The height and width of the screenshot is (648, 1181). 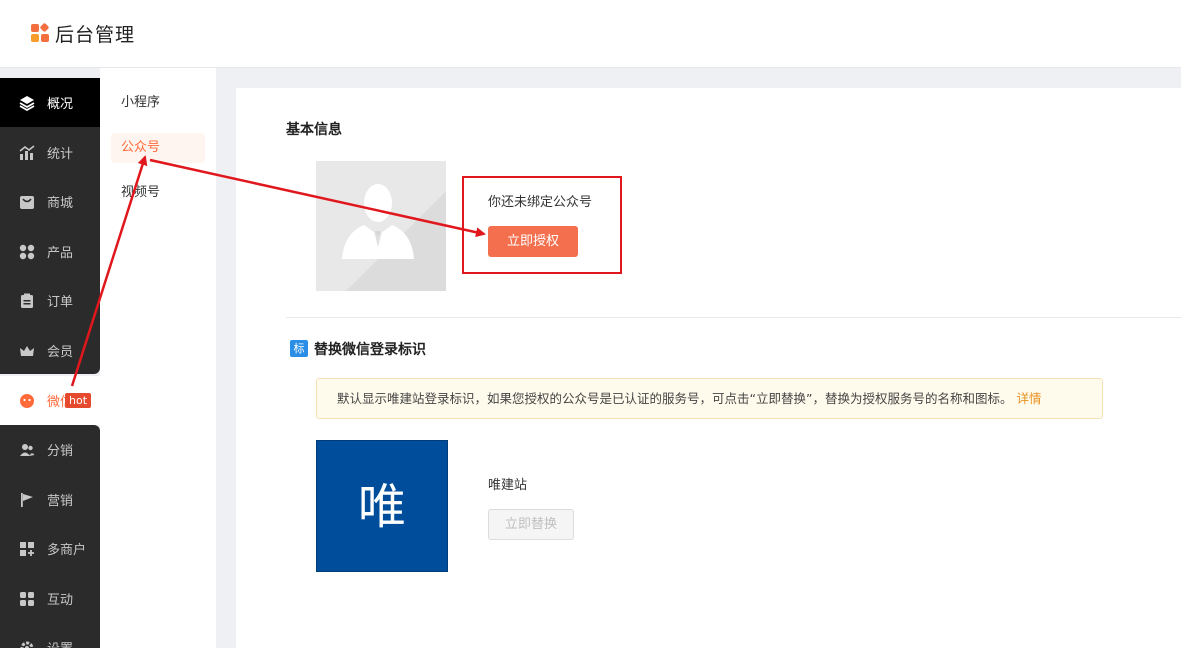 I want to click on replace-login-title: 替换微信登录标识, so click(x=370, y=350).